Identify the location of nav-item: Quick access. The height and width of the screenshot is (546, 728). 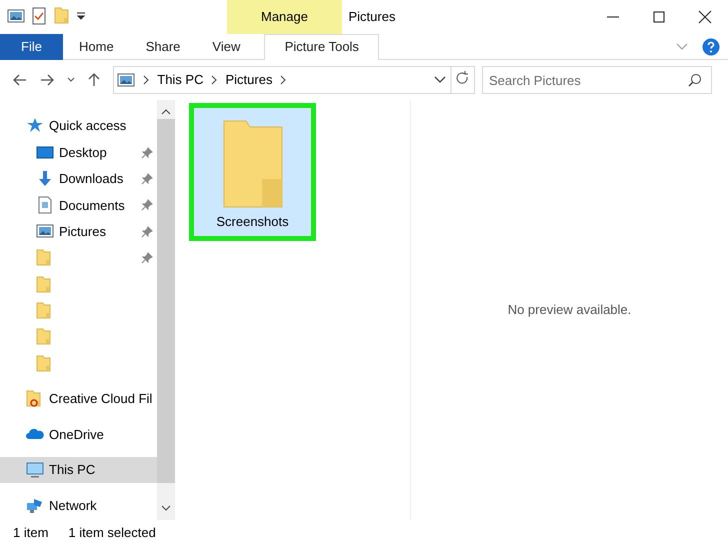
(78, 126).